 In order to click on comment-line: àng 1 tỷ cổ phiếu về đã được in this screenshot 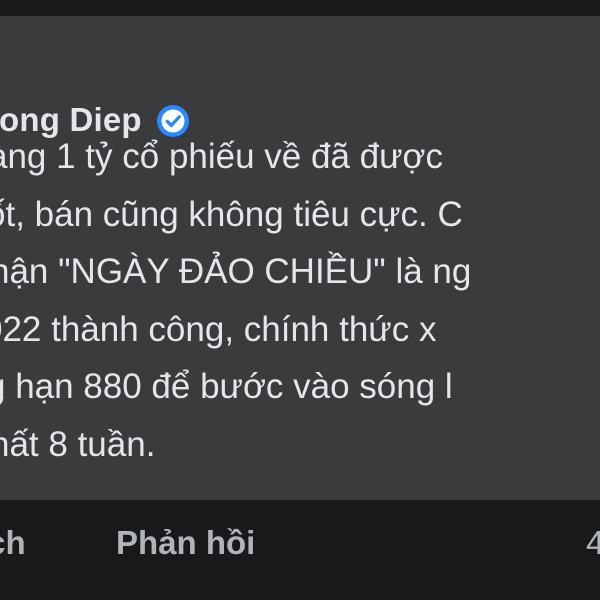, I will do `click(221, 156)`.